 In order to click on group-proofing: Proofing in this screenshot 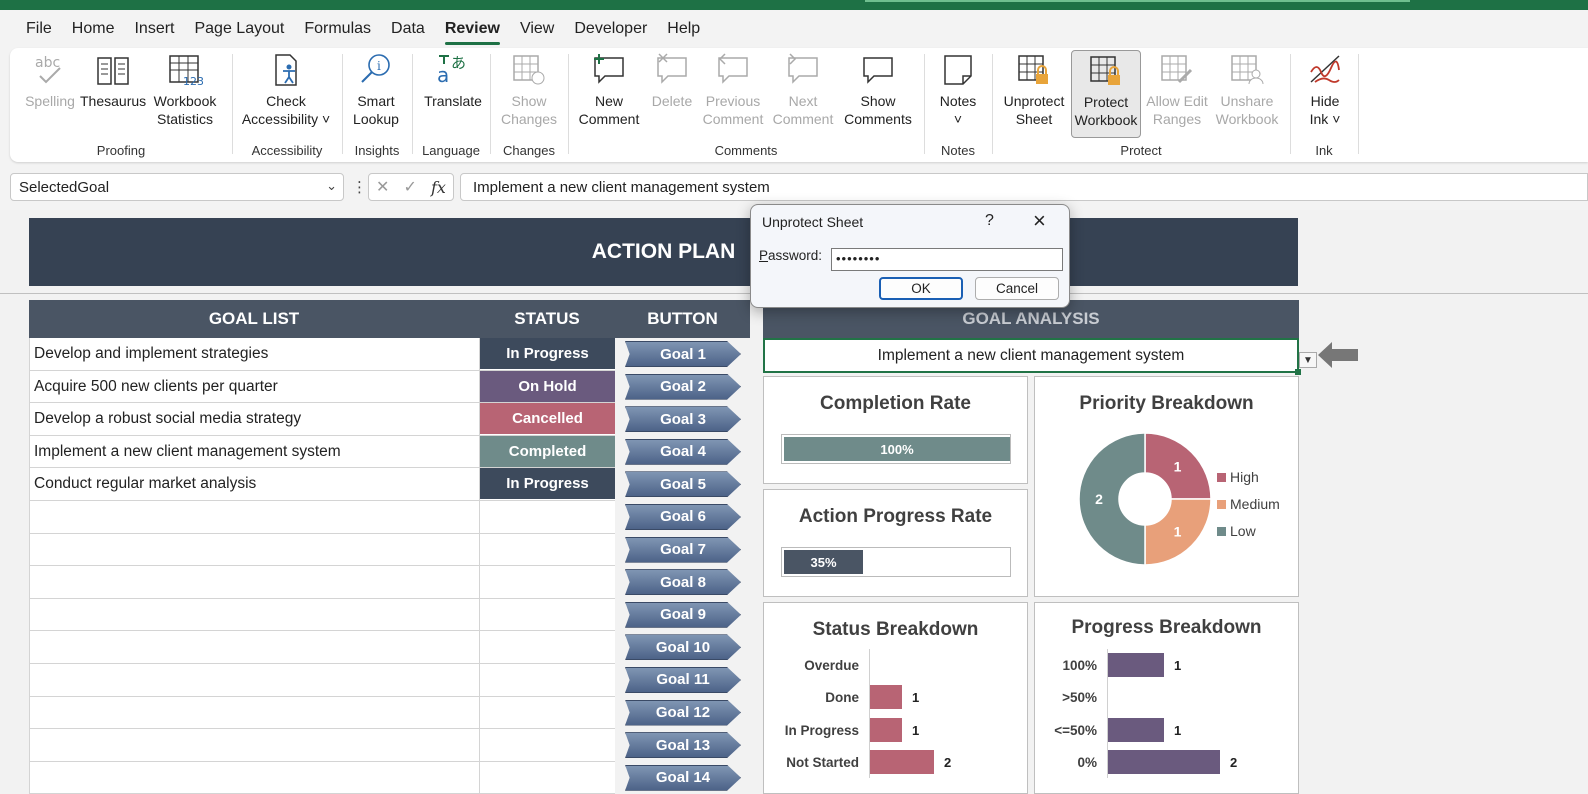, I will do `click(121, 150)`.